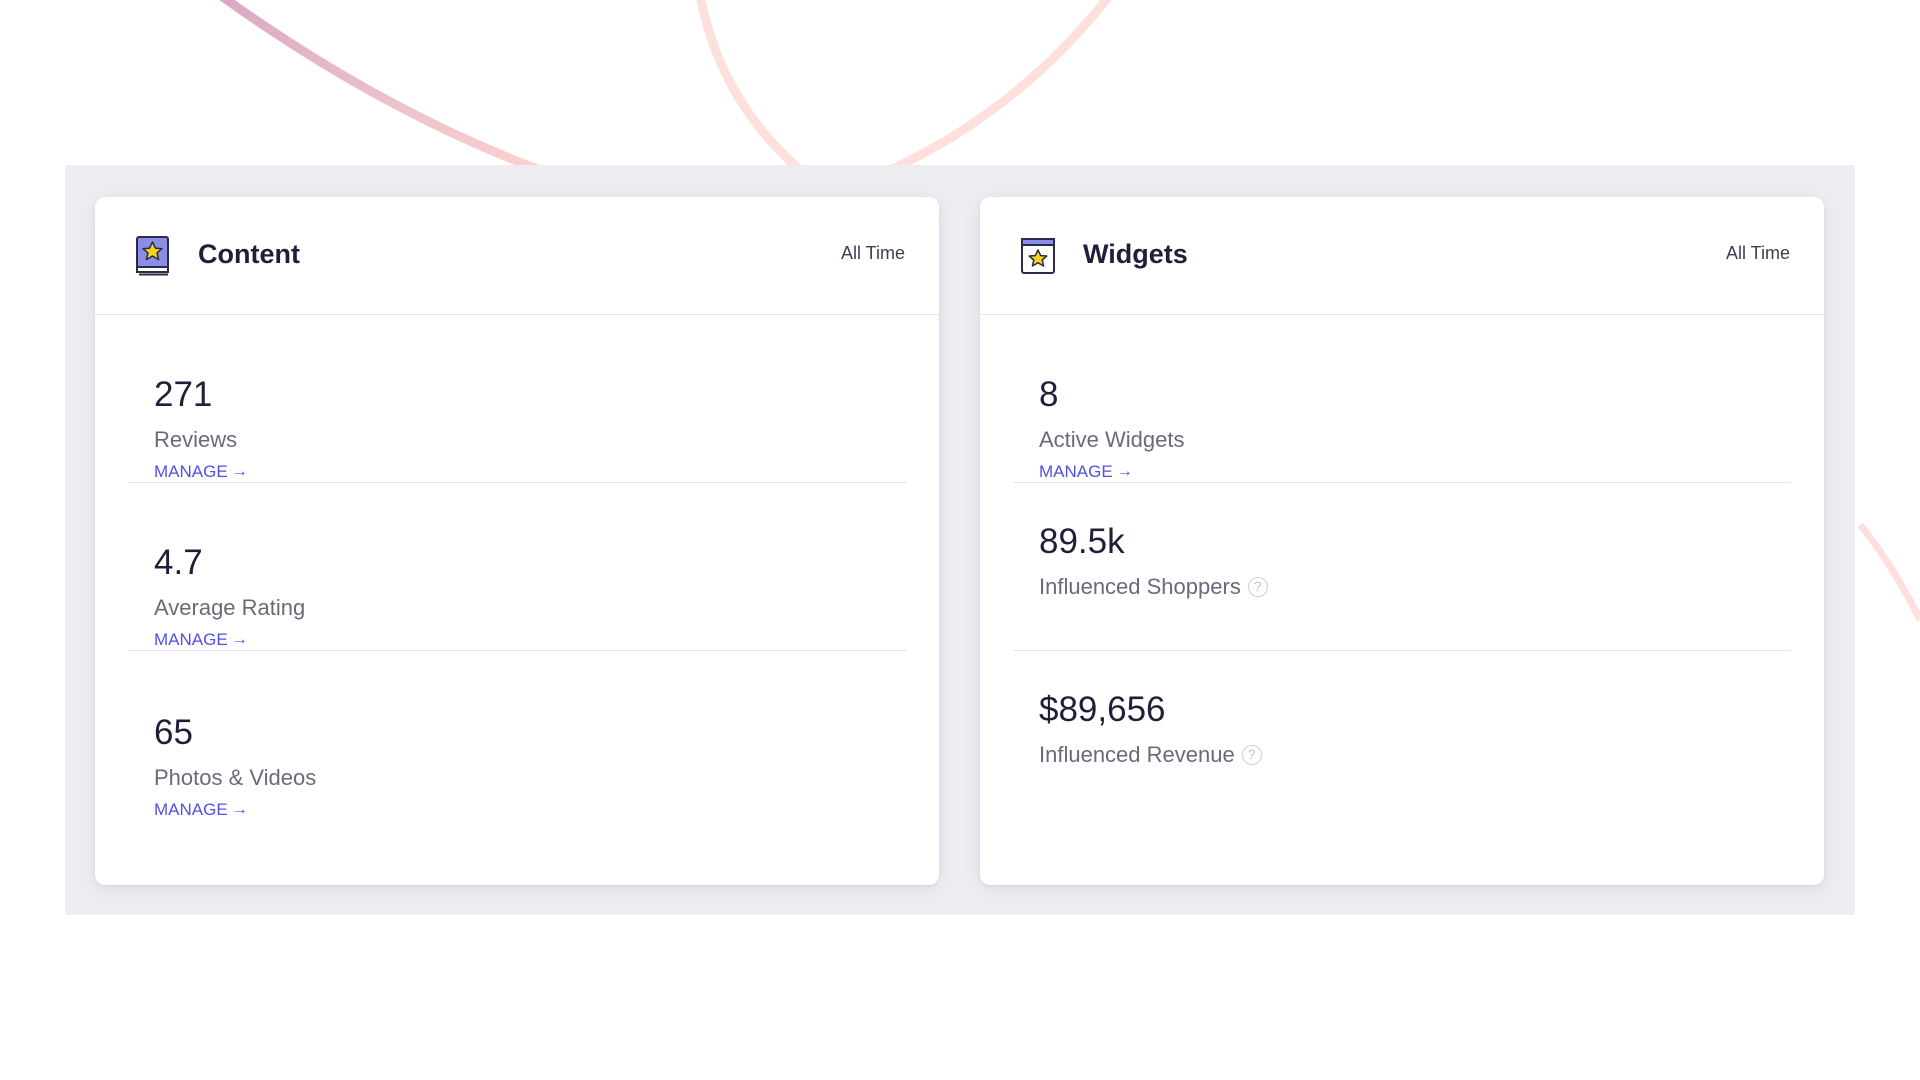 The image size is (1920, 1080). I want to click on metric-value: $89,656, so click(1102, 709).